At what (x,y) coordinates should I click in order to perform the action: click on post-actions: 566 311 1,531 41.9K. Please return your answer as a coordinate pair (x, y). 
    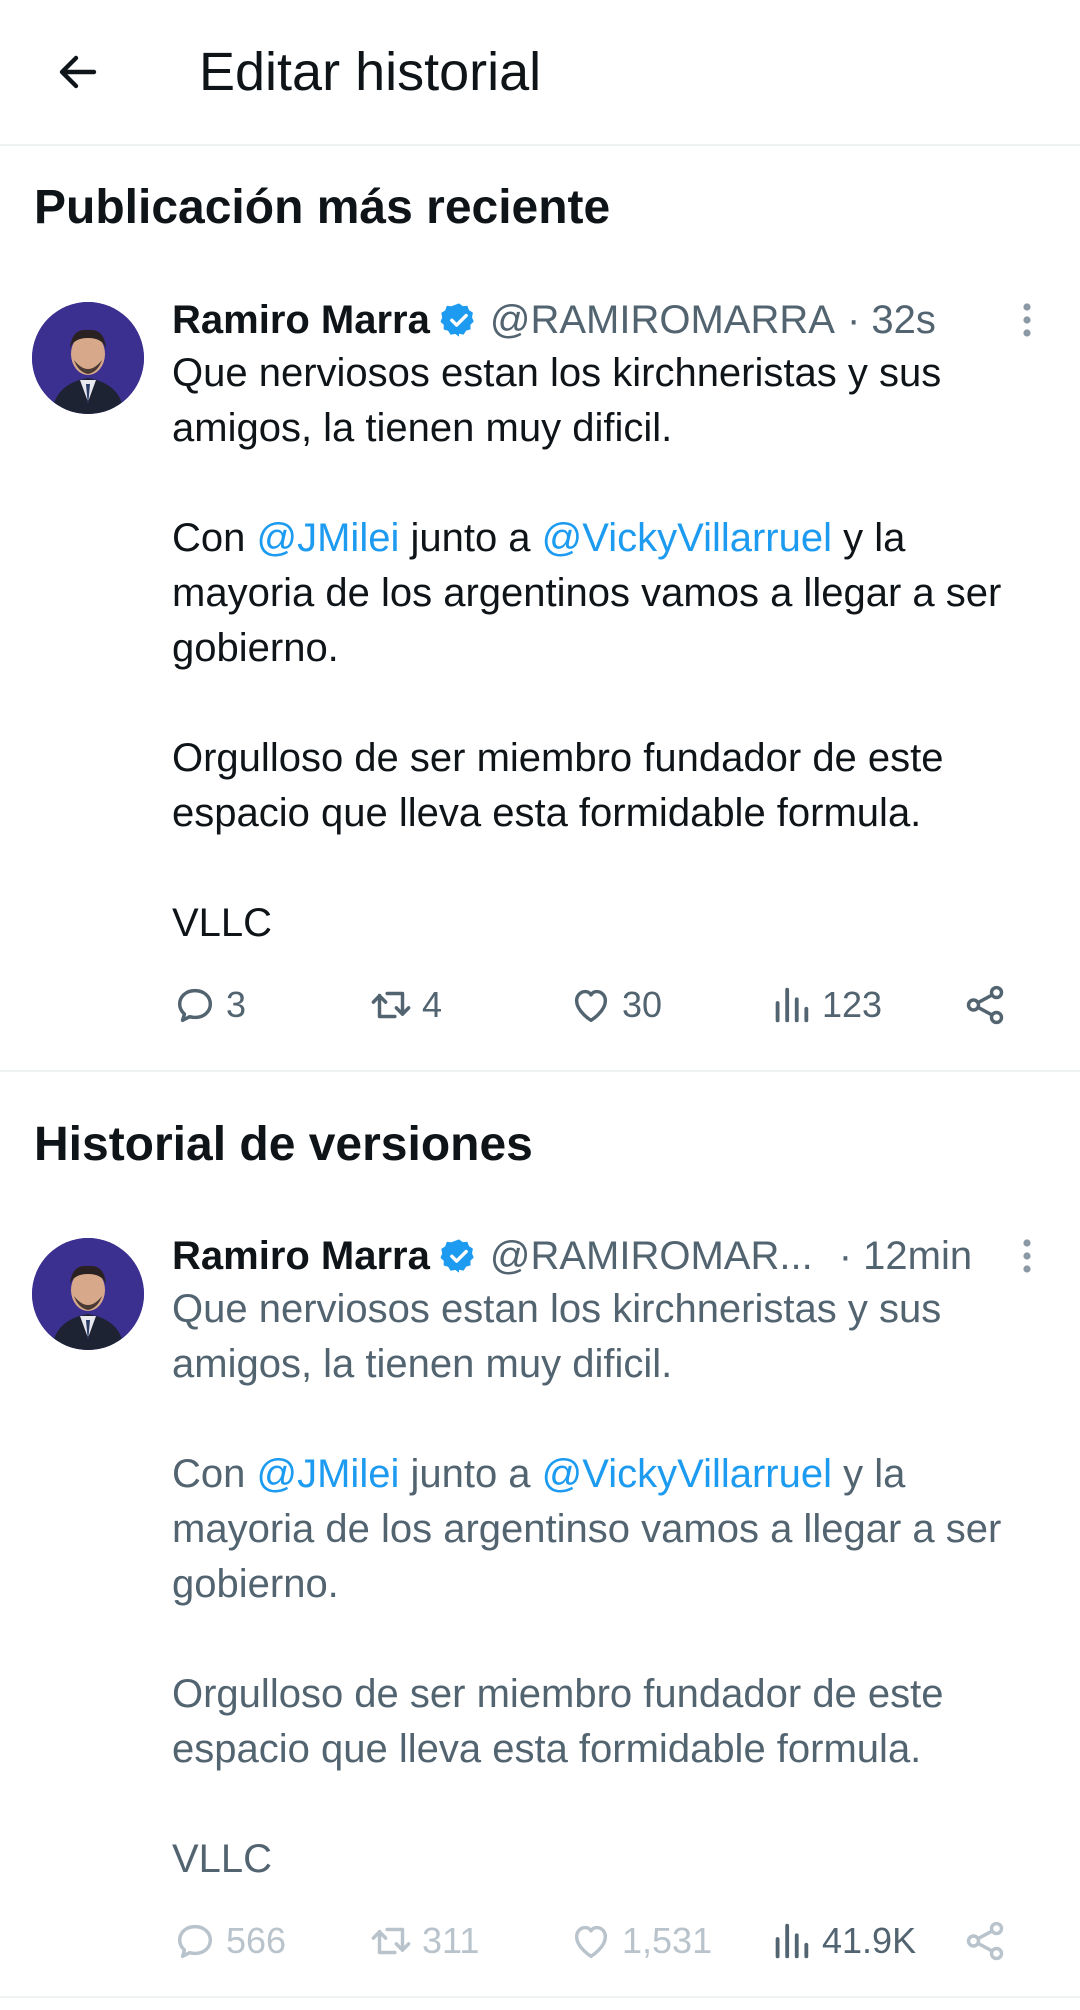
    Looking at the image, I should click on (602, 1941).